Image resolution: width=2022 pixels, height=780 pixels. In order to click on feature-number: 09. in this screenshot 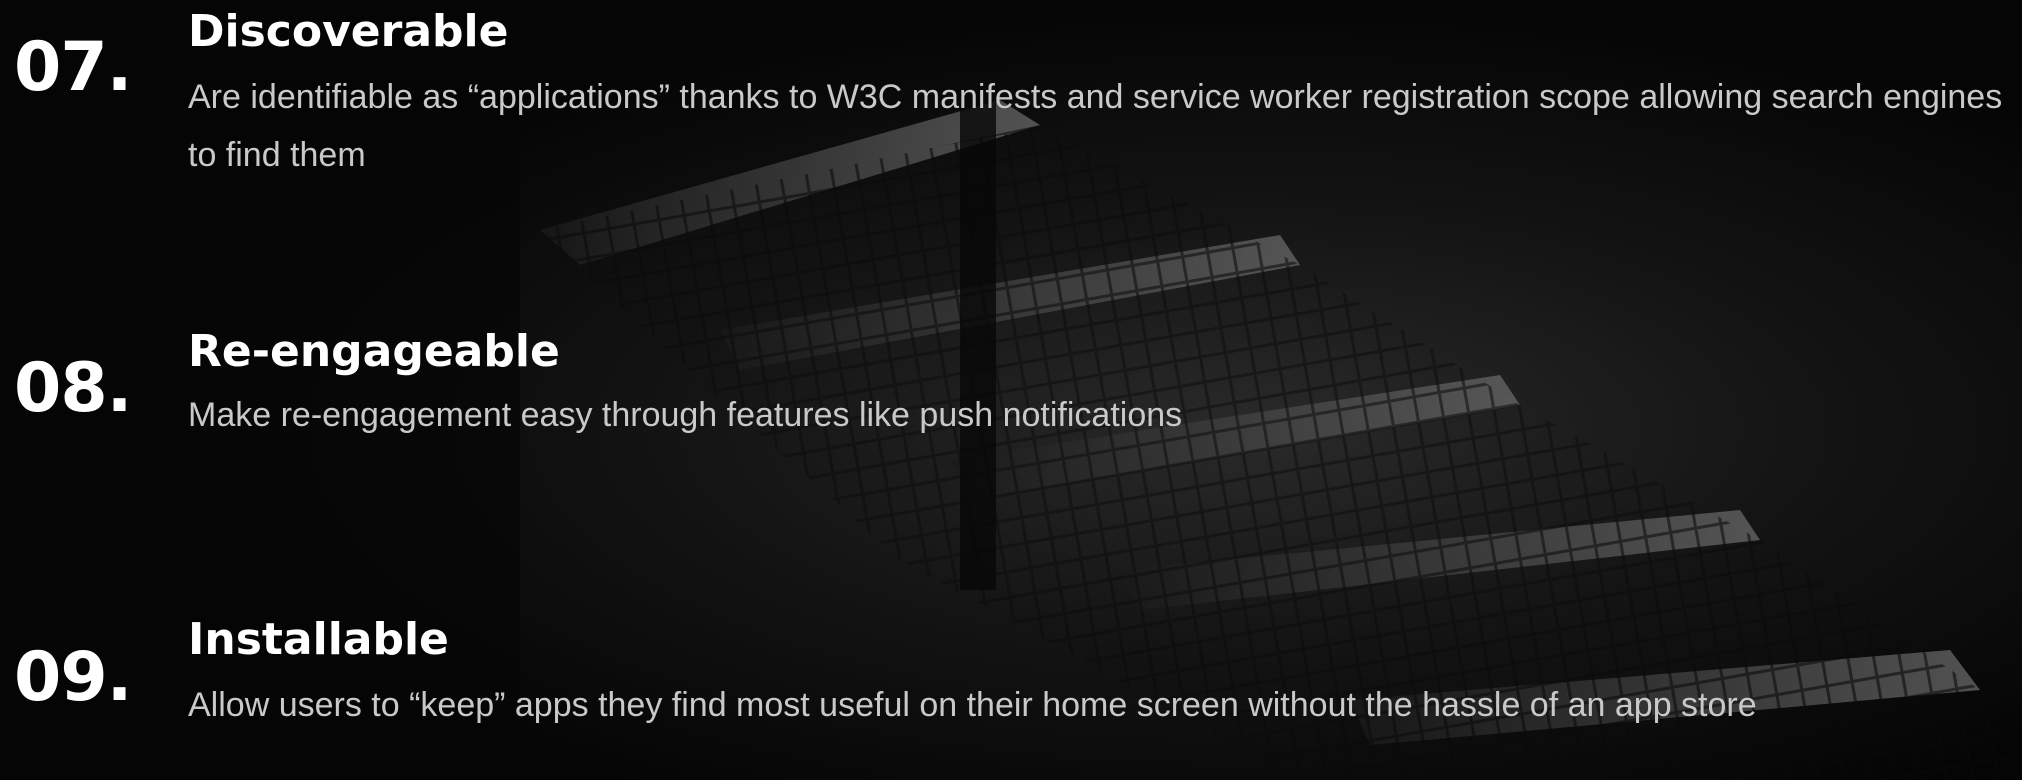, I will do `click(73, 677)`.